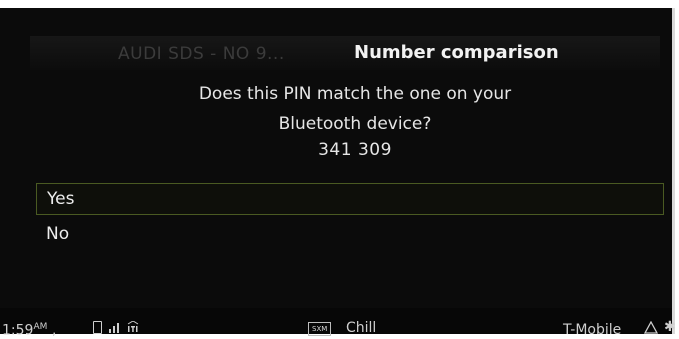 The width and height of the screenshot is (679, 339). Describe the element at coordinates (361, 328) in the screenshot. I see `station-name: Chill` at that location.